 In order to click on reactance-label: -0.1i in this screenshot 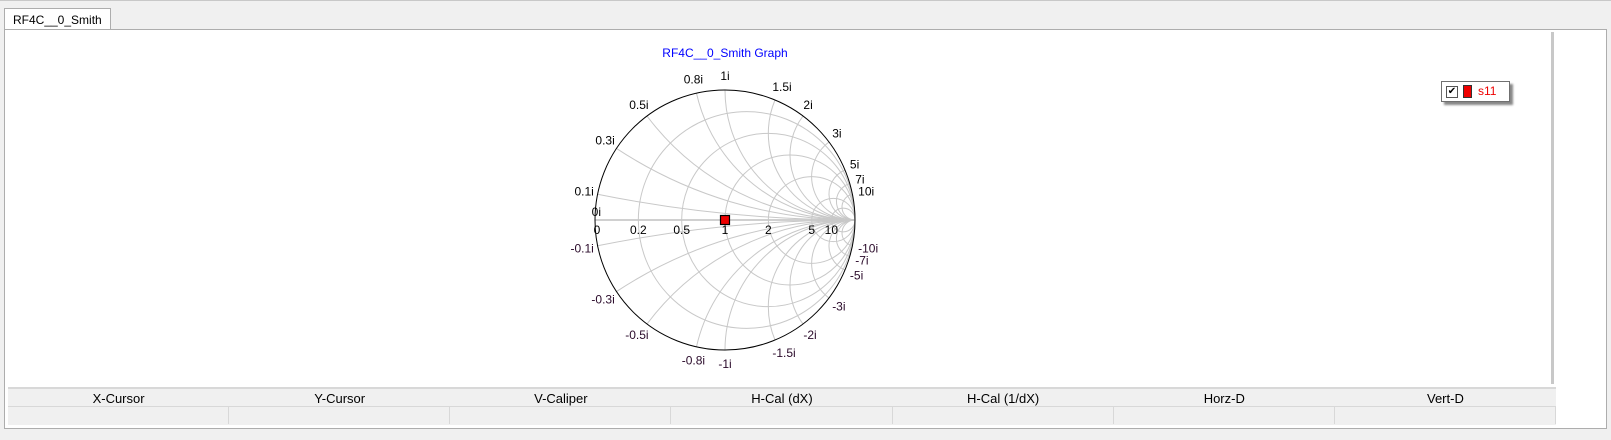, I will do `click(582, 249)`.